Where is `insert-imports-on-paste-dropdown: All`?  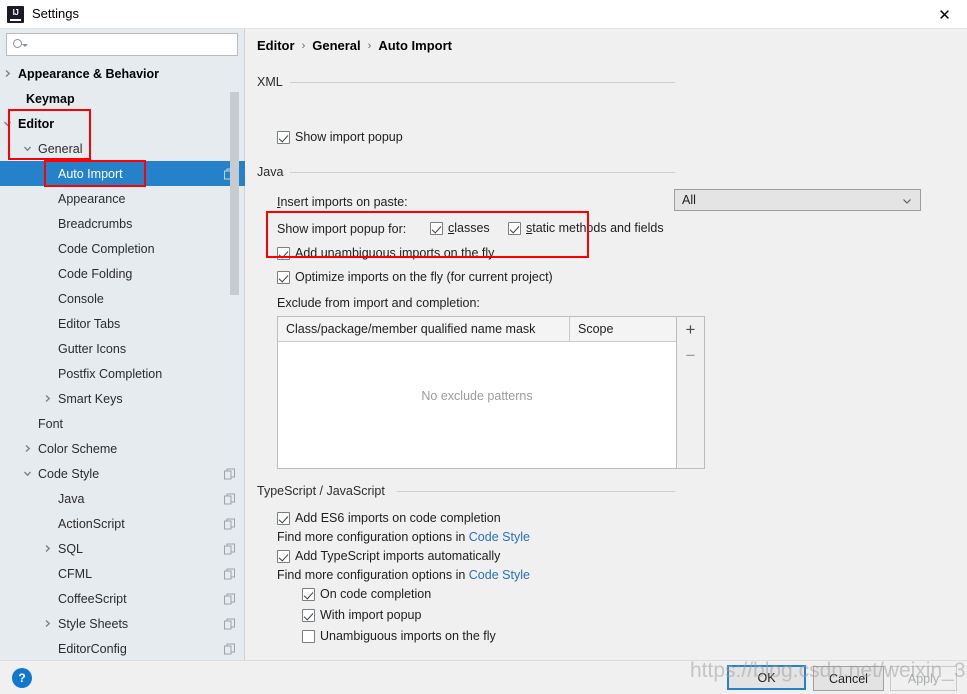 insert-imports-on-paste-dropdown: All is located at coordinates (797, 200).